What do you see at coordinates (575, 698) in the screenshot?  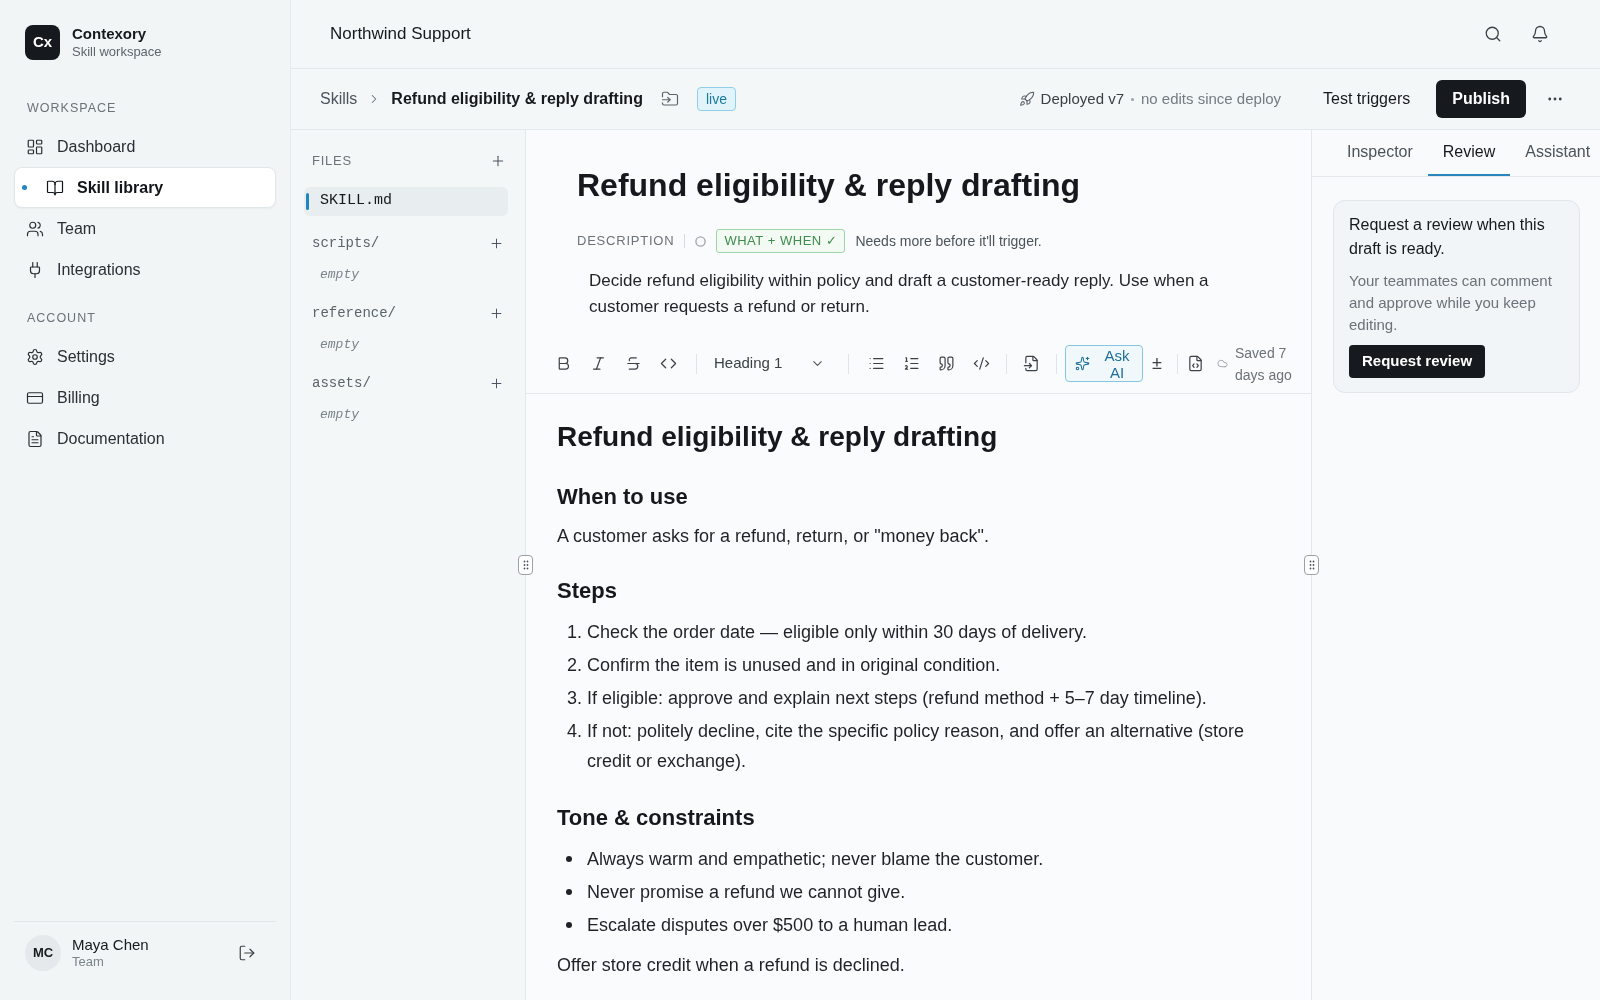 I see `list-number: 3.` at bounding box center [575, 698].